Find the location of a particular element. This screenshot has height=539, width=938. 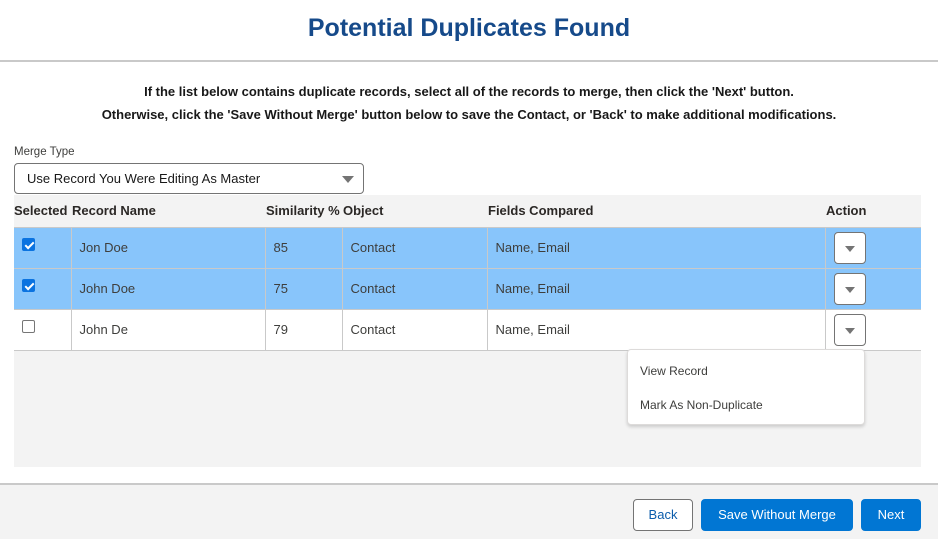

column-header-record-name: Record Name is located at coordinates (168, 211).